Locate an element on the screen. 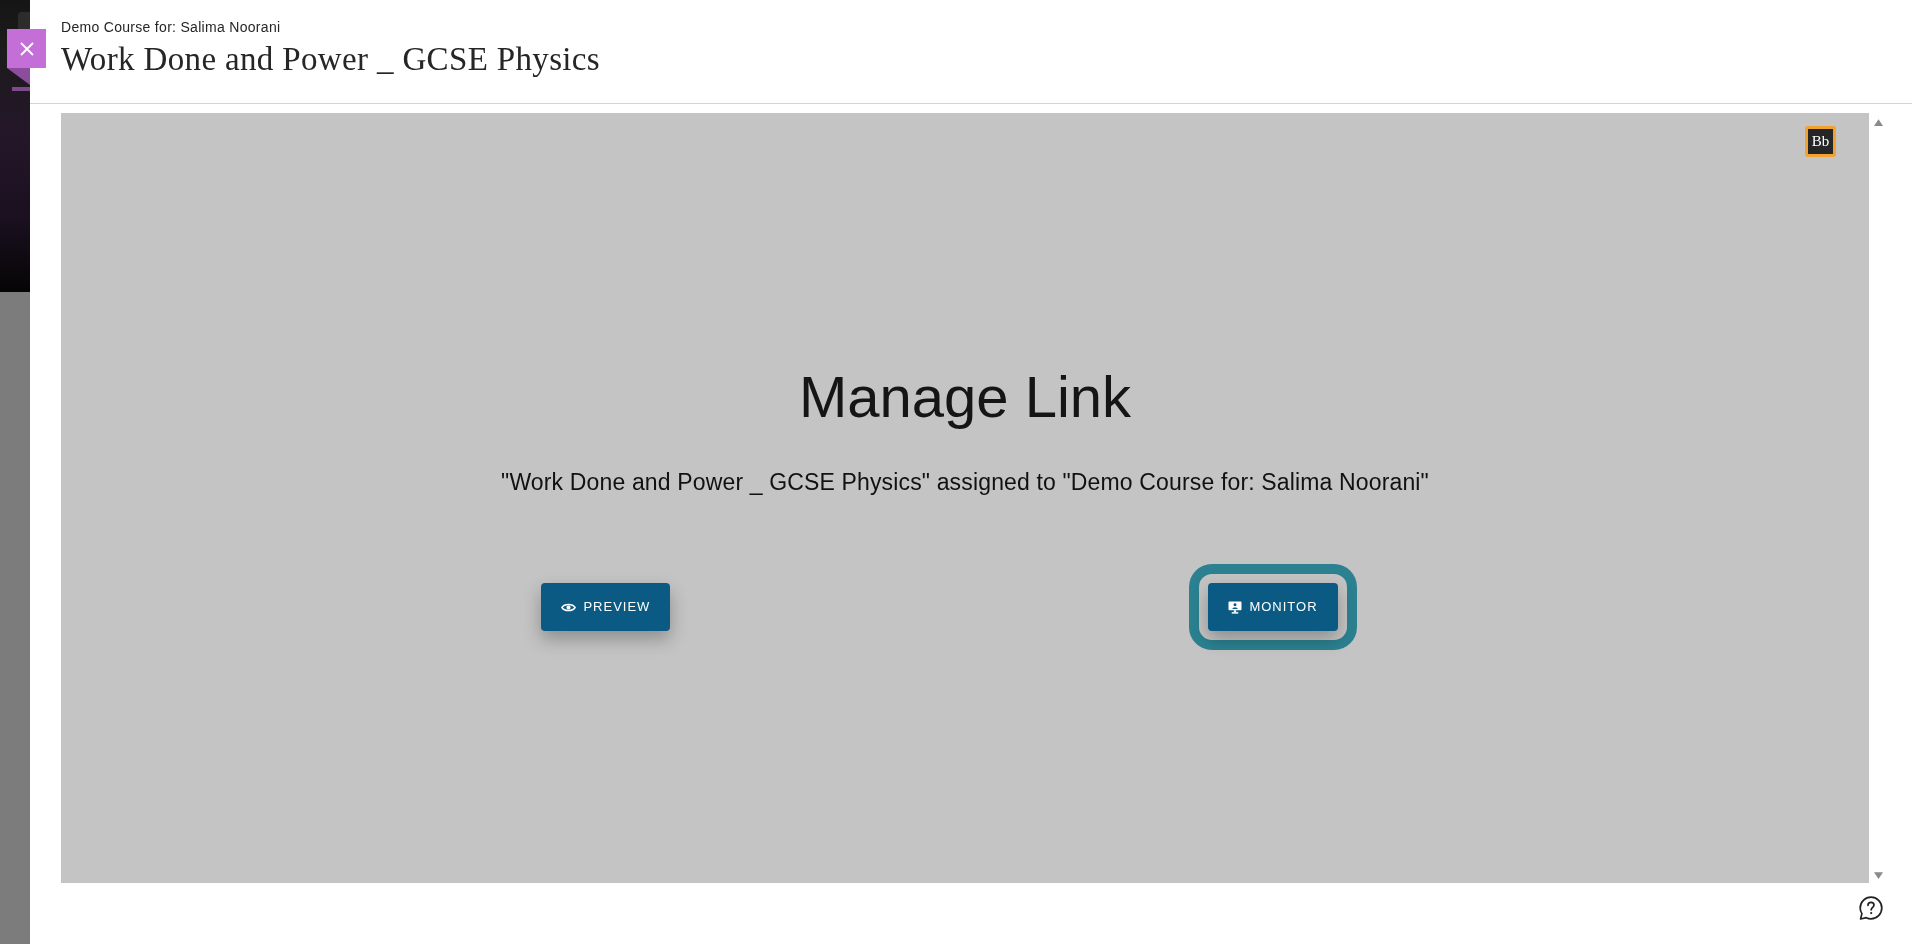  help-icon is located at coordinates (1871, 908).